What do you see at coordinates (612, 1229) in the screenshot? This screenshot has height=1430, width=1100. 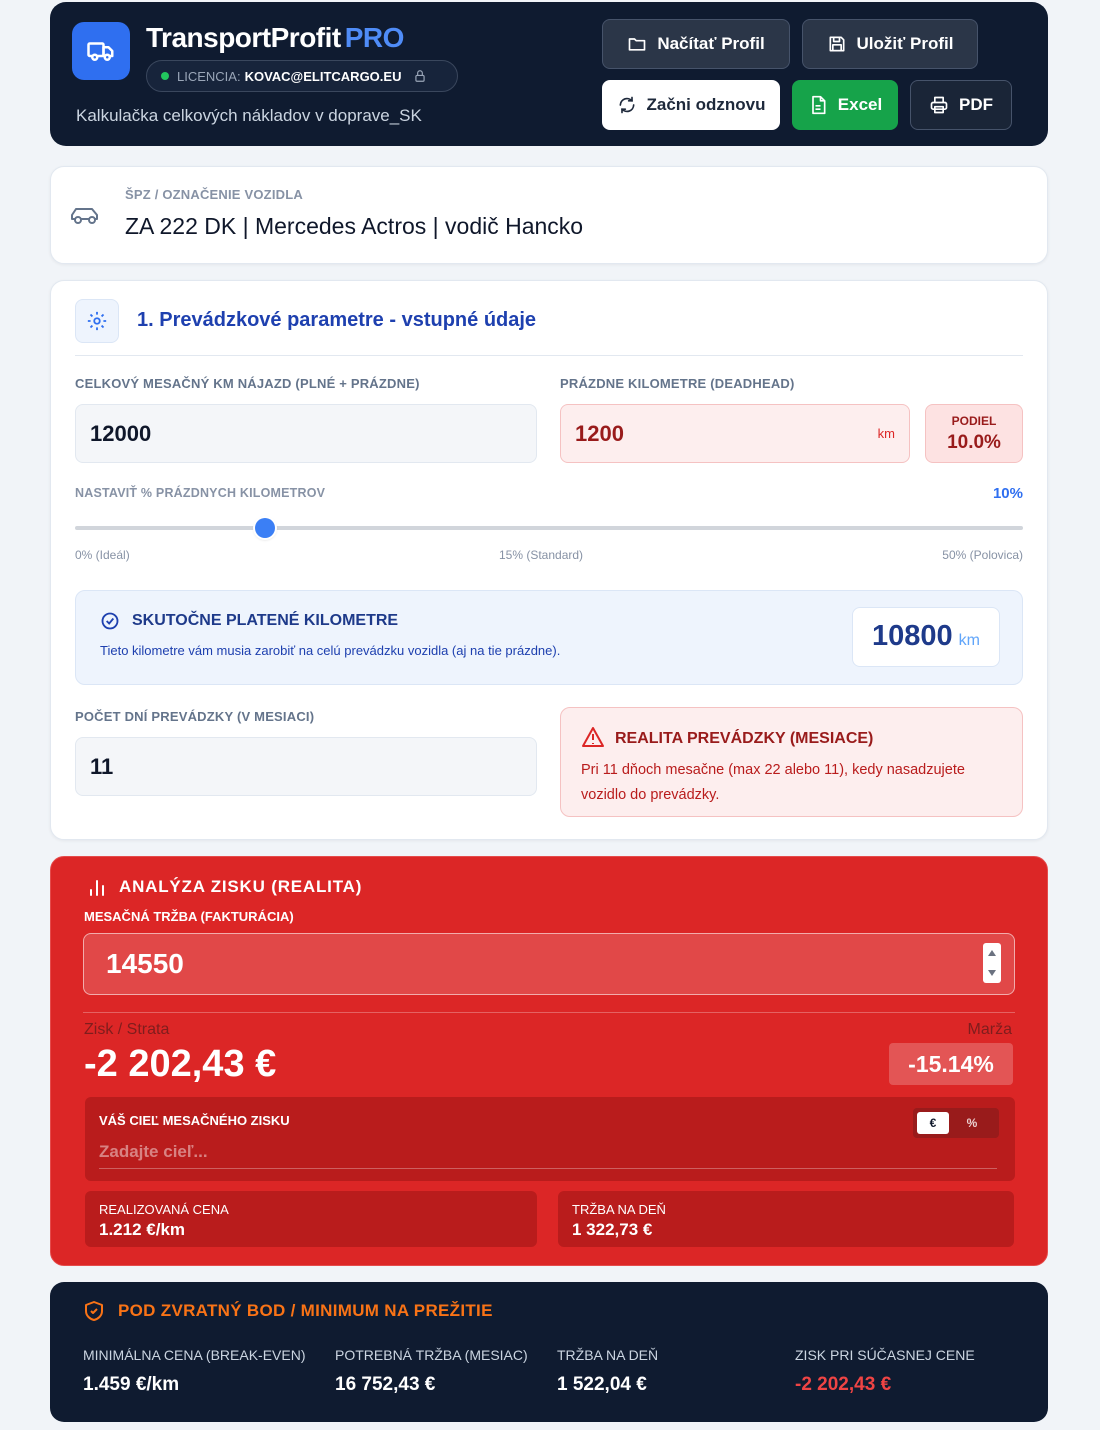 I see `revenue-per-day-value: 1 322,73 €` at bounding box center [612, 1229].